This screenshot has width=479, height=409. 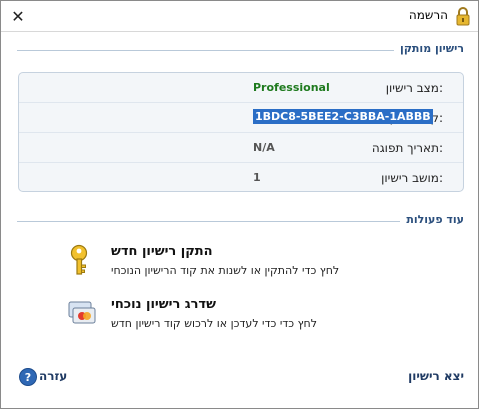 I want to click on action-title: שדרג רישיון נוכחי, so click(x=163, y=304).